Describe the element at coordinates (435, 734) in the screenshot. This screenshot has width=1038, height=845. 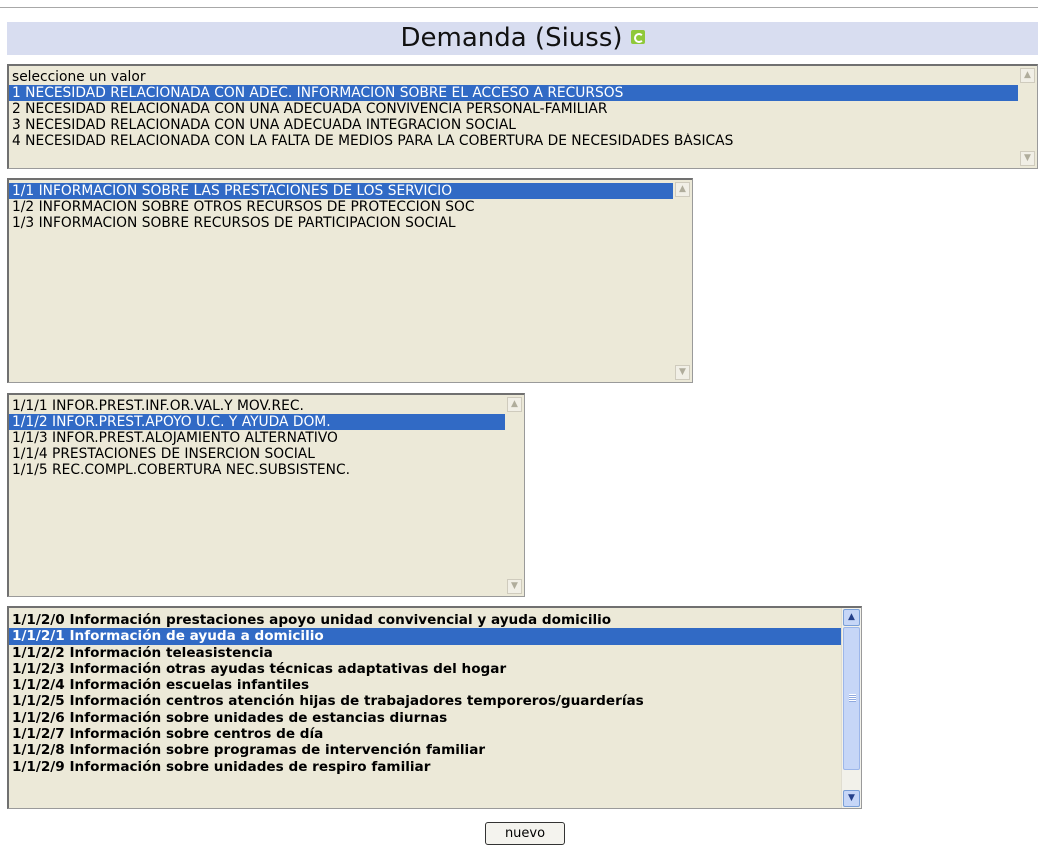
I see `list-option: 1/1/2/7 Información sobre centros de día` at that location.